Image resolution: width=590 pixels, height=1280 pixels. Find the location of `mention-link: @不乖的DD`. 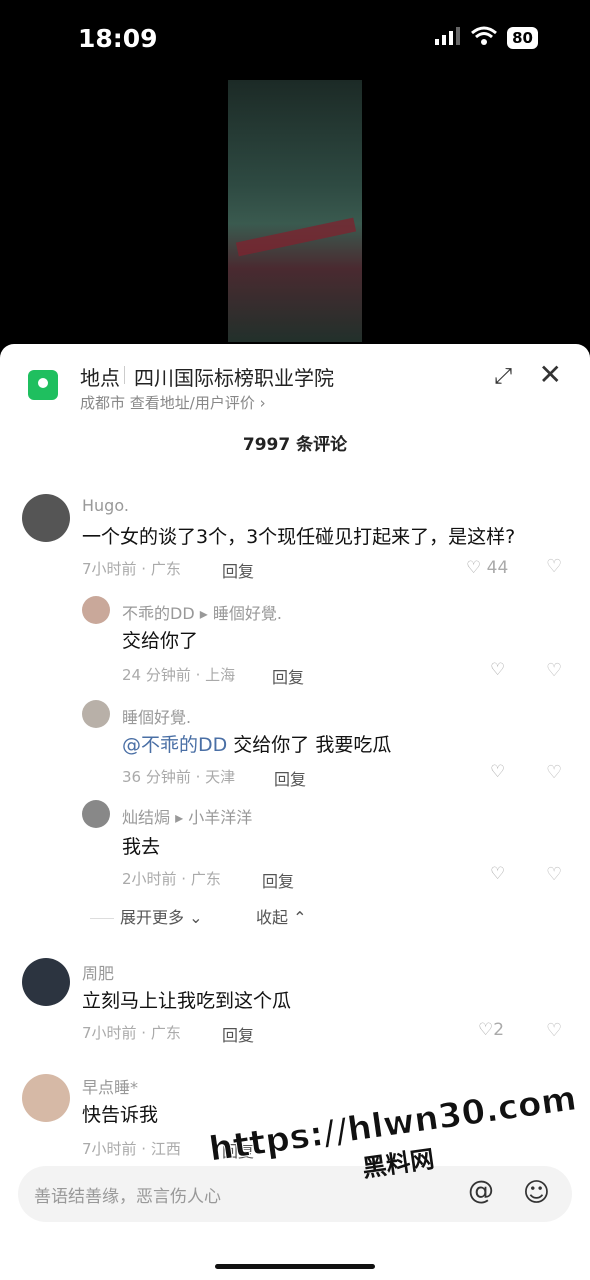

mention-link: @不乖的DD is located at coordinates (174, 745).